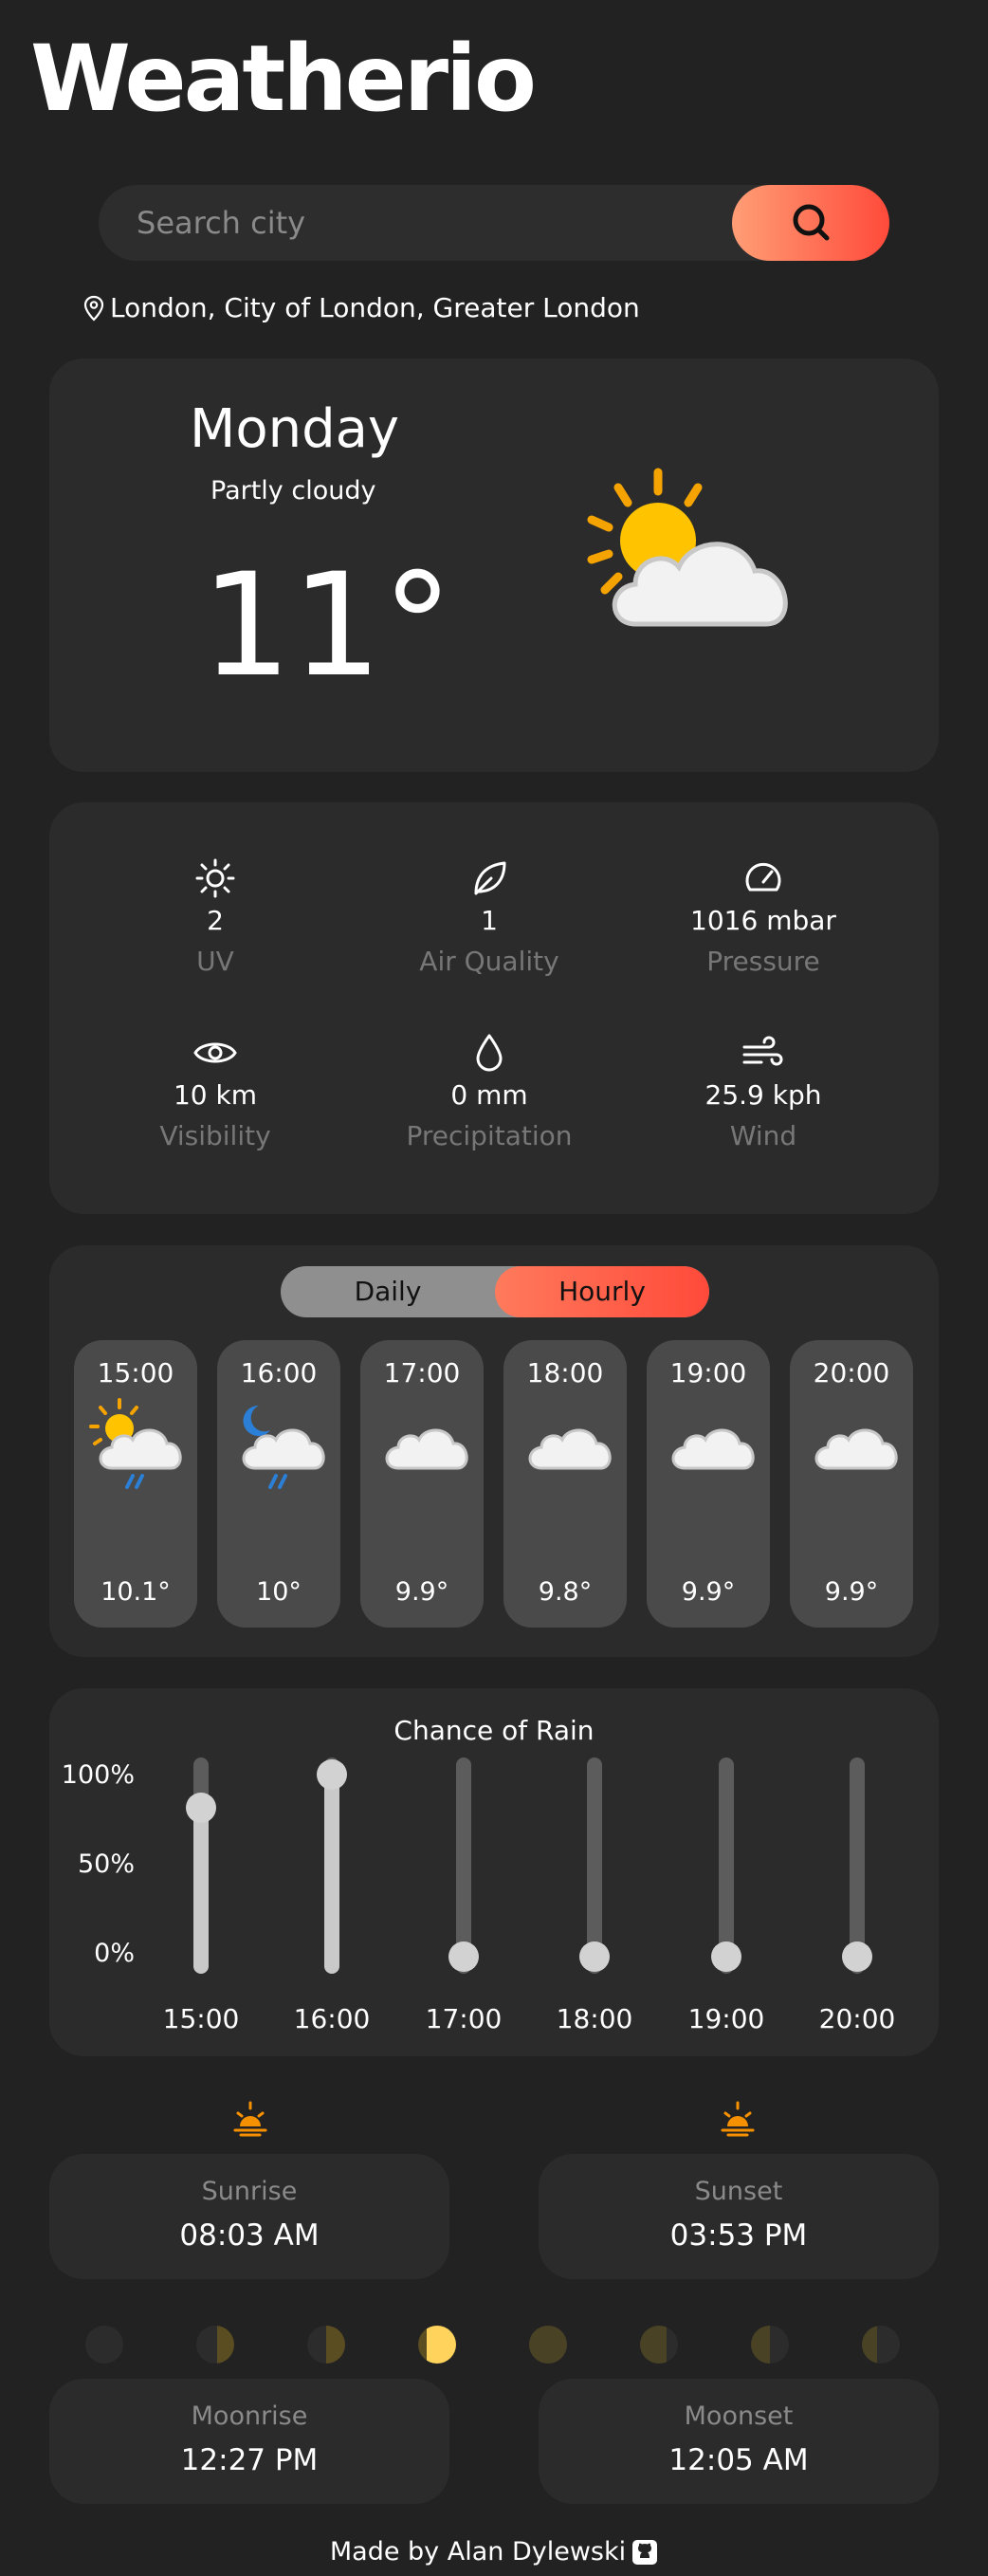 The image size is (988, 2576). What do you see at coordinates (494, 1730) in the screenshot?
I see `rain-chance-title: Chance of Rain` at bounding box center [494, 1730].